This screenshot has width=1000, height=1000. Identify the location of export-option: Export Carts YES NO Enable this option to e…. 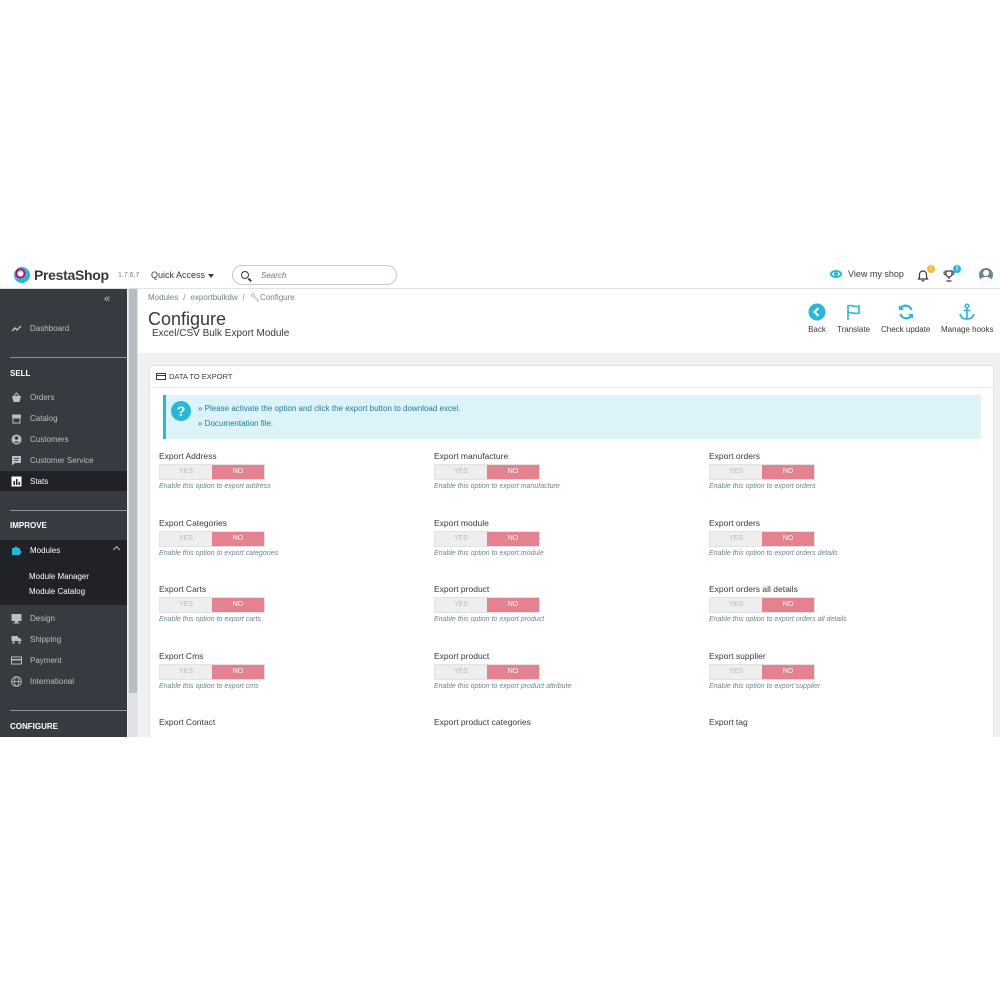
(289, 603).